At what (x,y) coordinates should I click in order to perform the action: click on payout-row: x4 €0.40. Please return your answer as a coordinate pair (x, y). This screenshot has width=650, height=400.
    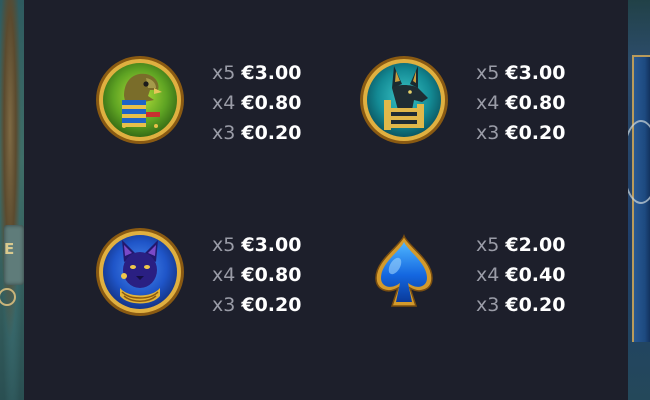
    Looking at the image, I should click on (561, 275).